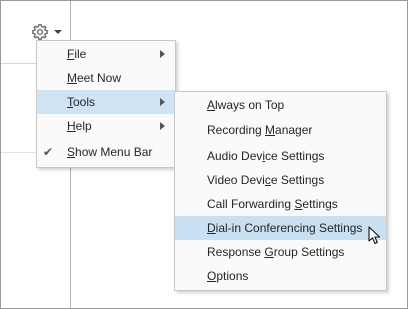 The height and width of the screenshot is (309, 408). What do you see at coordinates (81, 102) in the screenshot?
I see `menu-item-label: Tools` at bounding box center [81, 102].